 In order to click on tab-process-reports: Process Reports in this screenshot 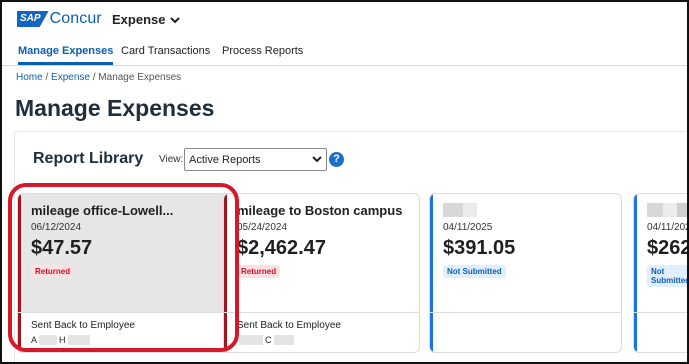, I will do `click(262, 51)`.